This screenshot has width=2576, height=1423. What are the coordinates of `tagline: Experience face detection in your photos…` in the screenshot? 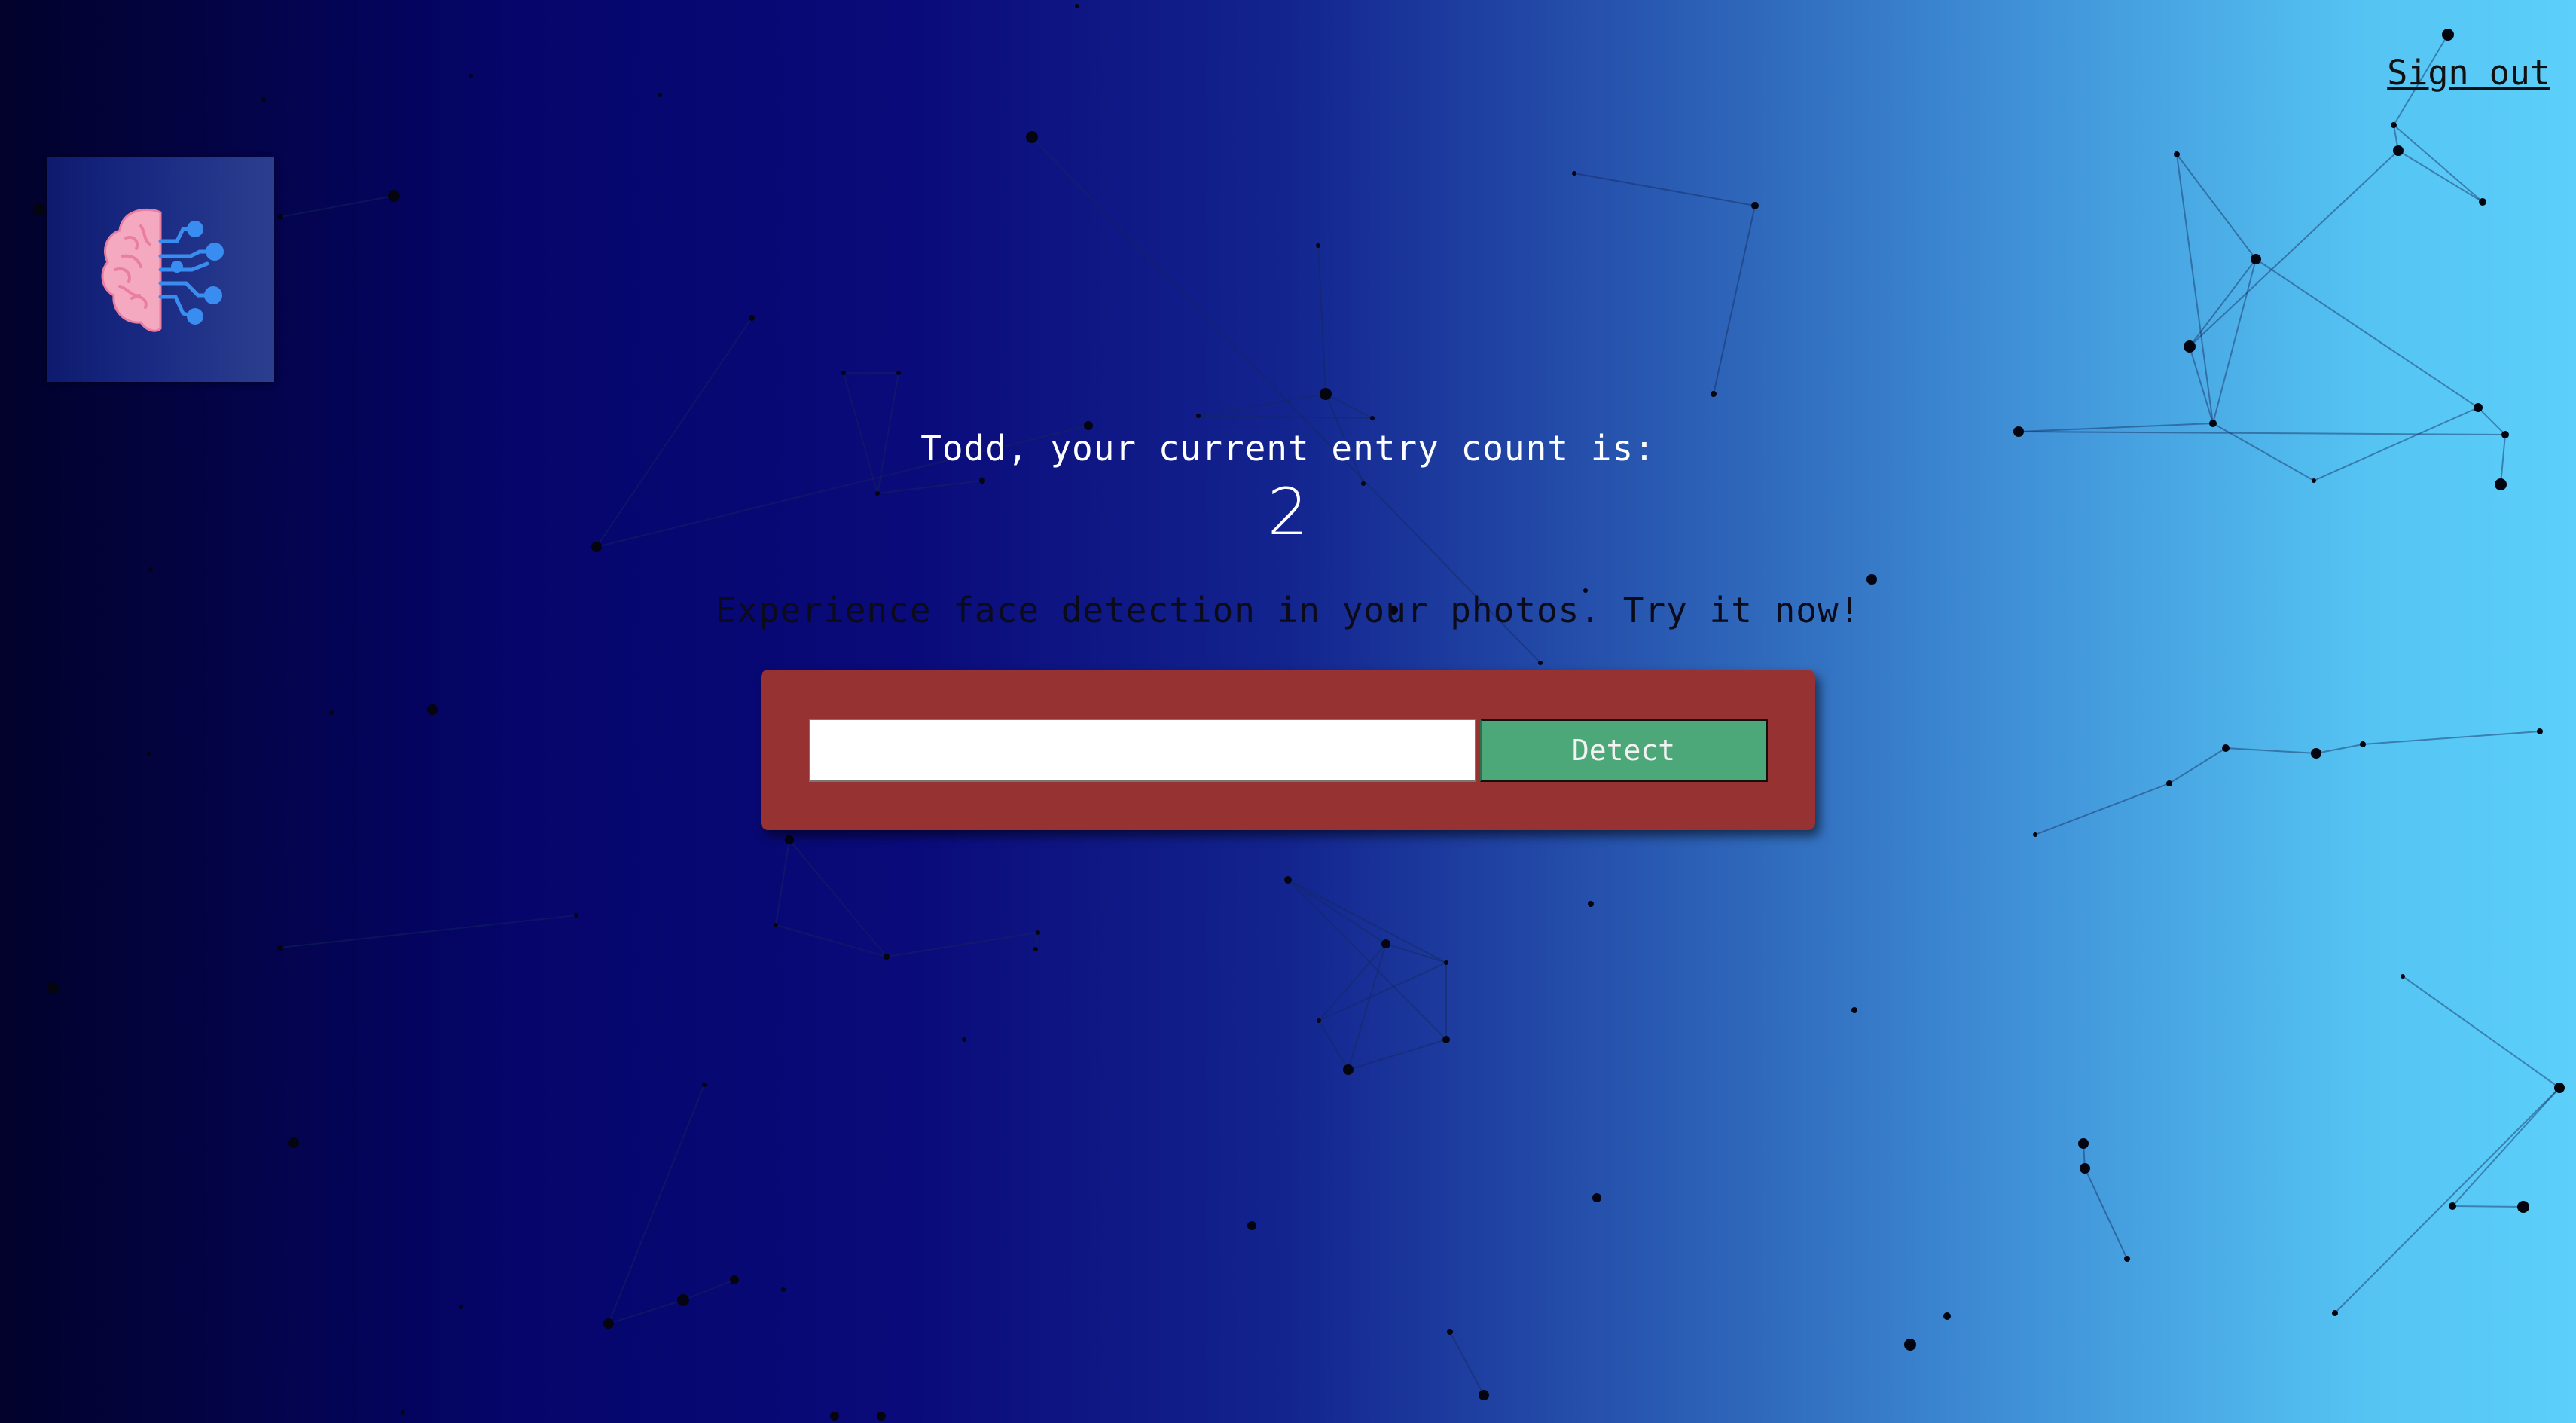 It's located at (1288, 611).